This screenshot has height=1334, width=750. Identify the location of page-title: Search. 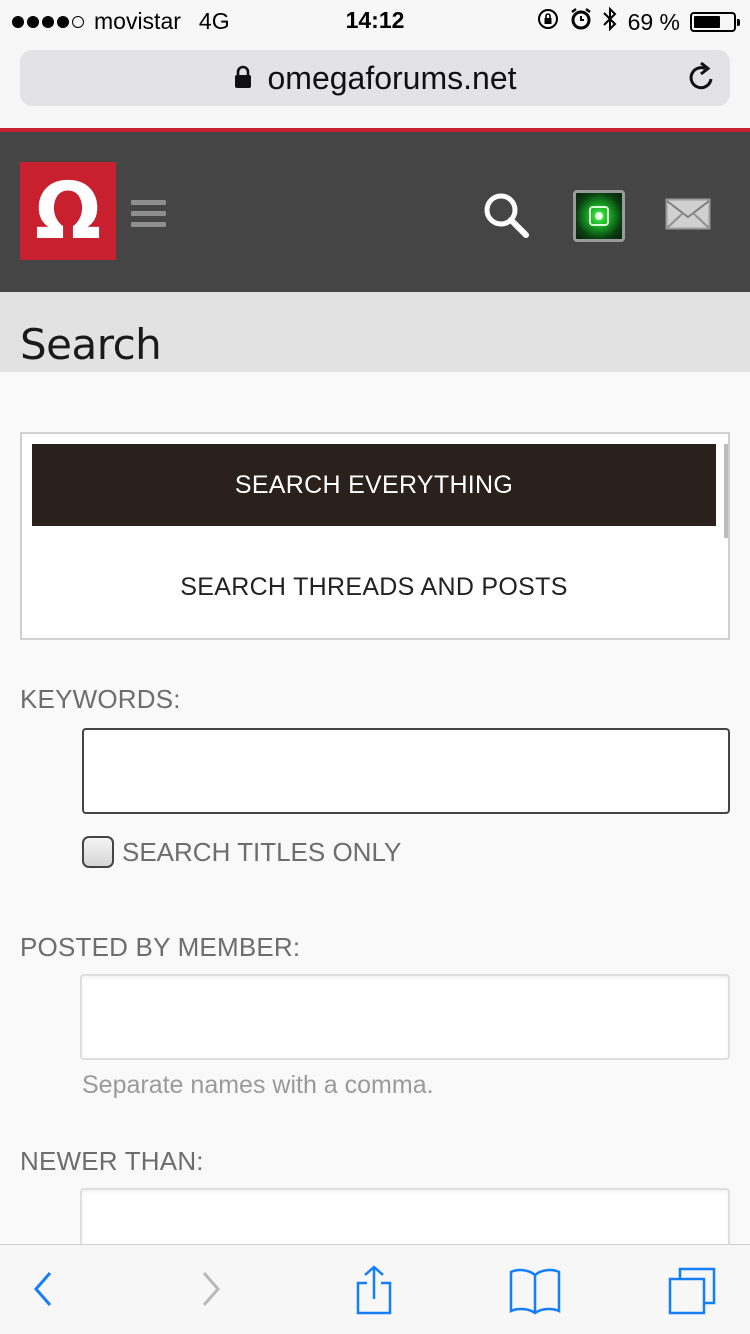
(91, 344).